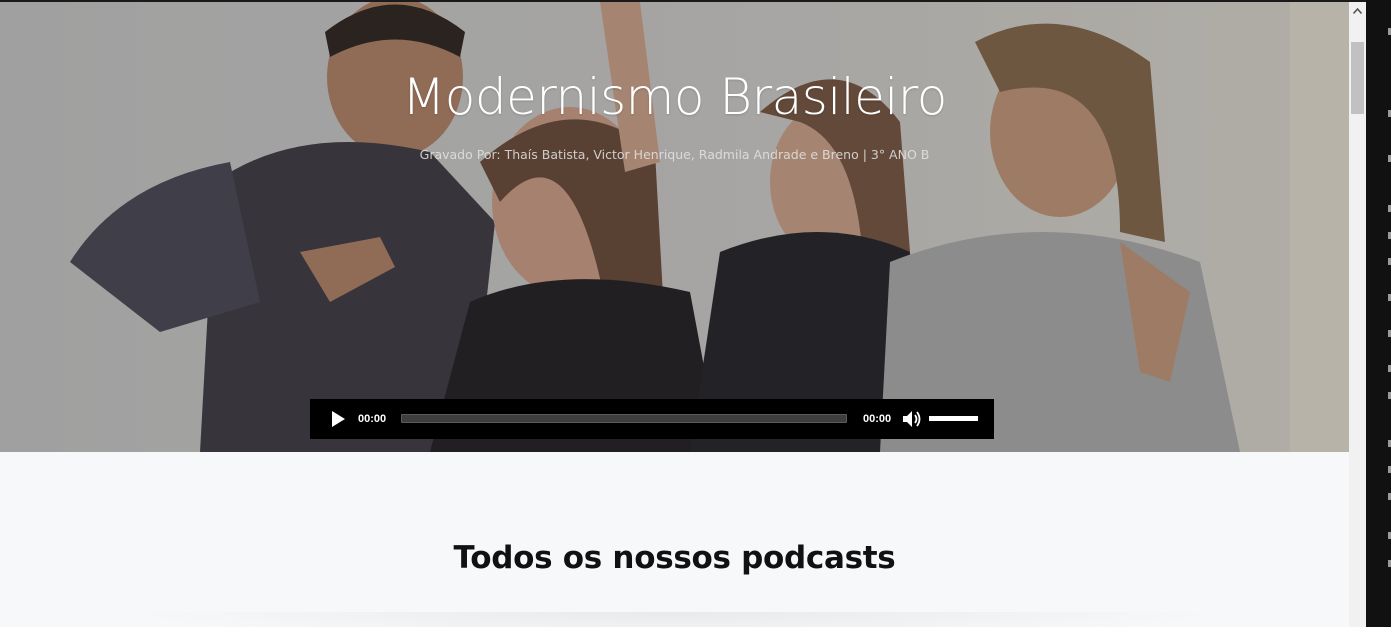  Describe the element at coordinates (372, 419) in the screenshot. I see `current-time: 00:00` at that location.